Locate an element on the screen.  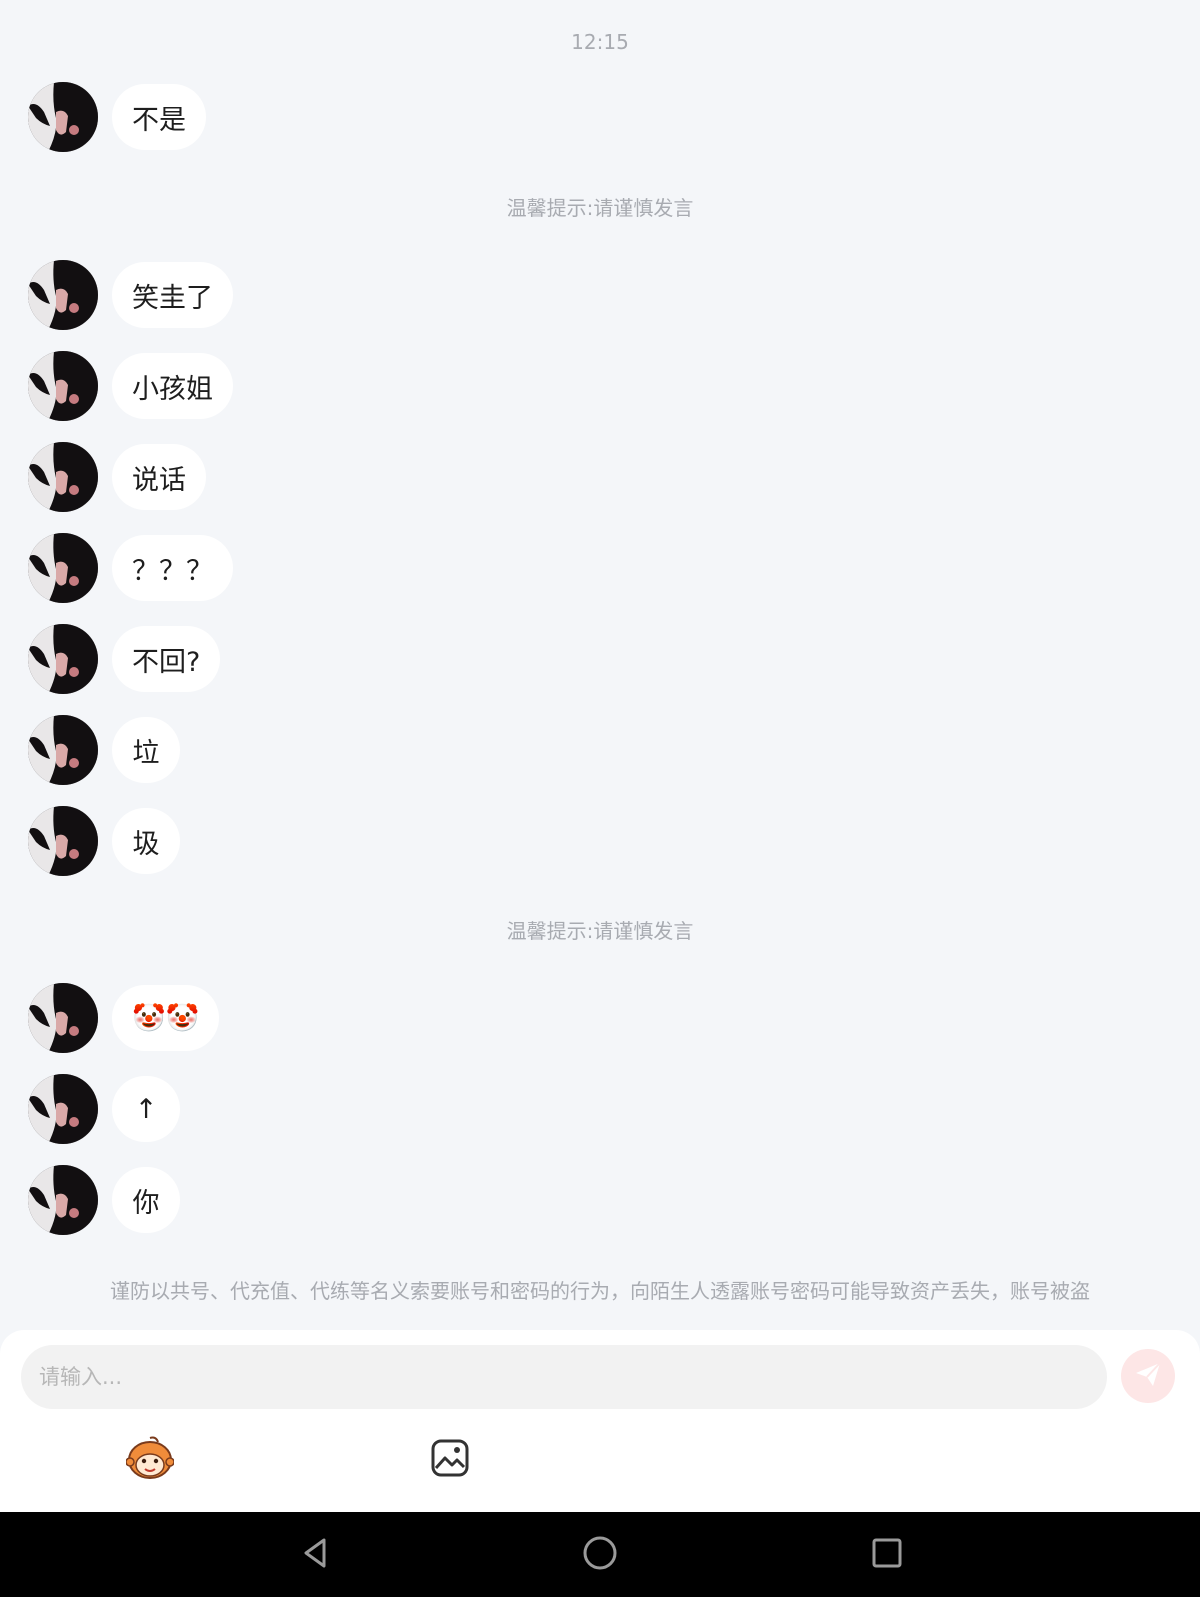
message-bubble: ↑ is located at coordinates (146, 1109).